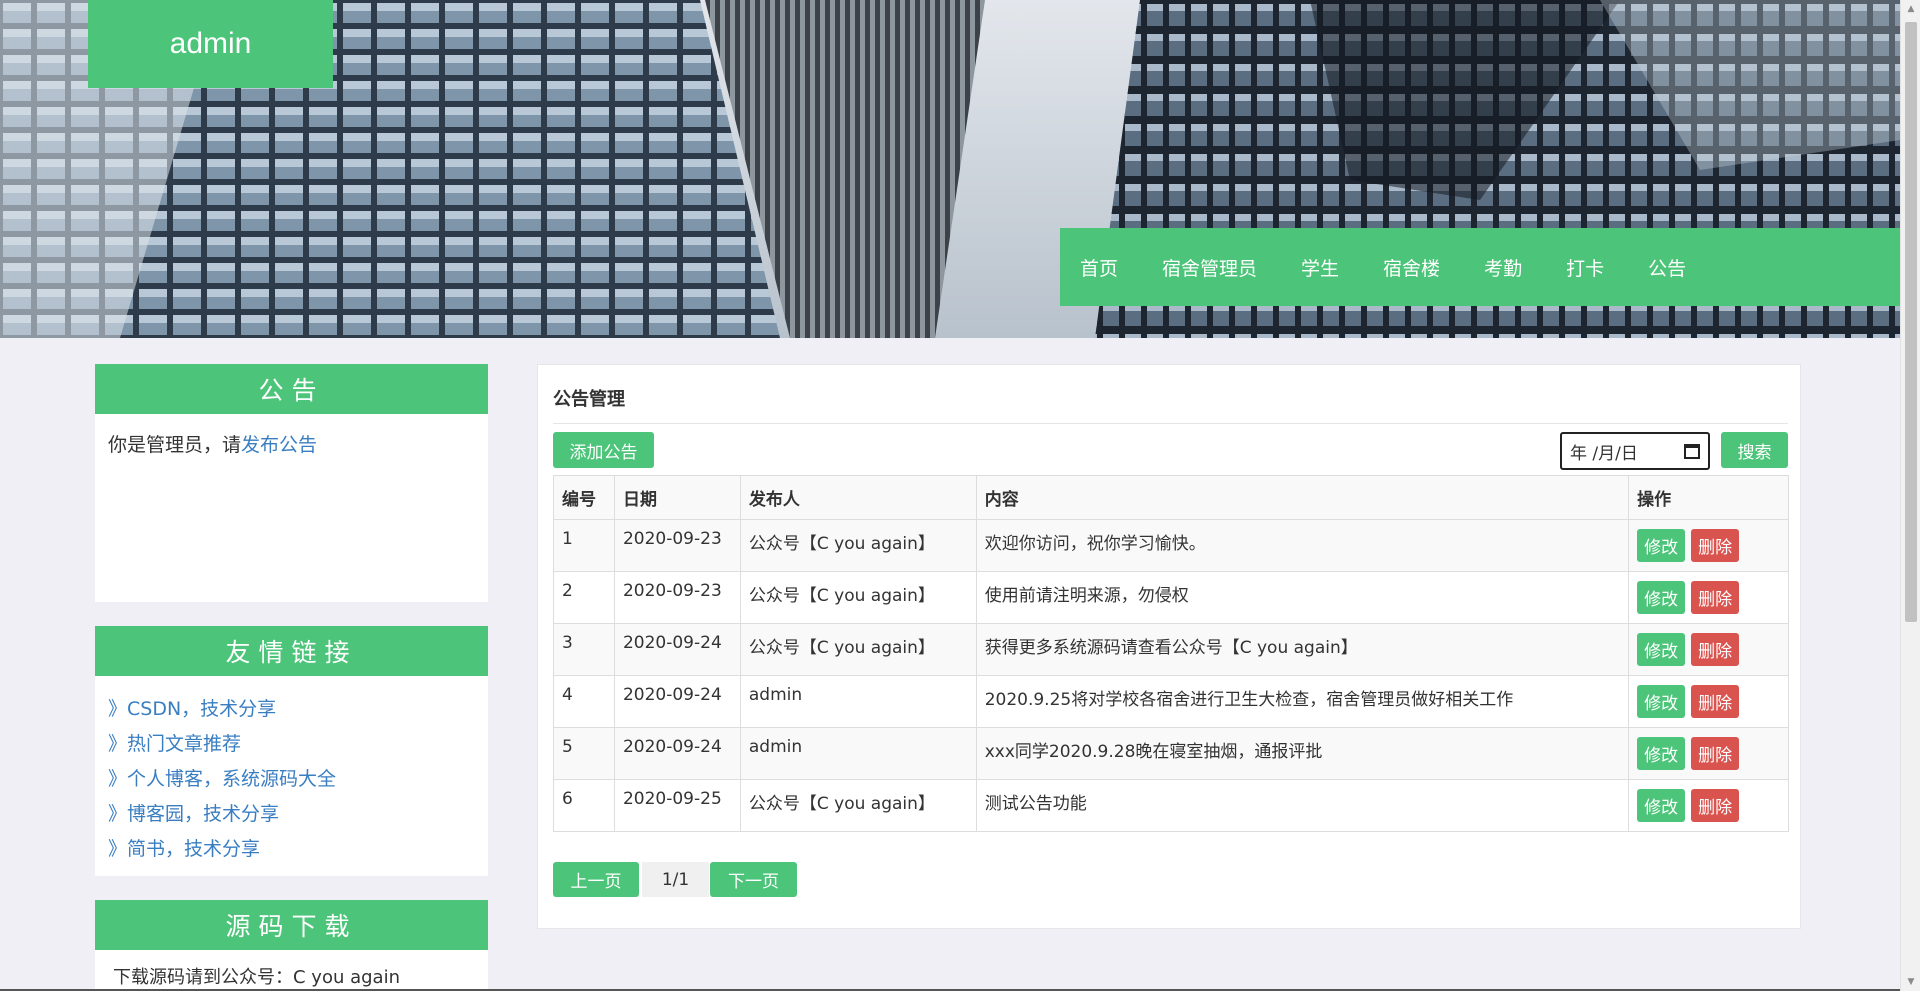  I want to click on calendar-icon, so click(1692, 451).